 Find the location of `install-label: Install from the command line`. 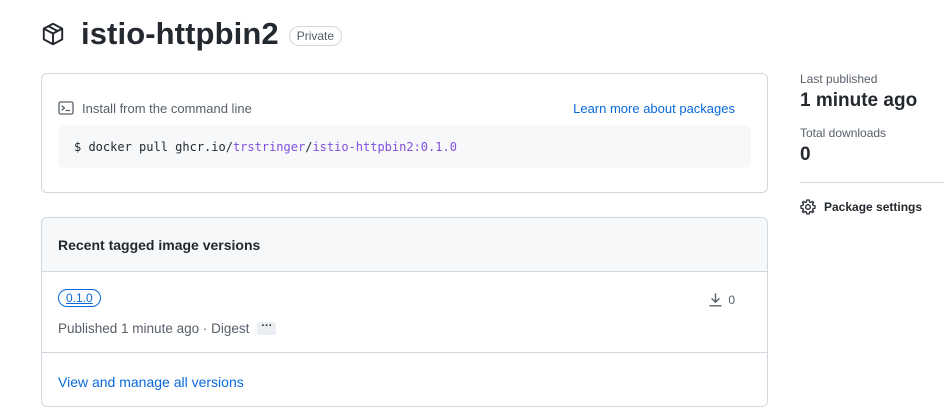

install-label: Install from the command line is located at coordinates (167, 108).